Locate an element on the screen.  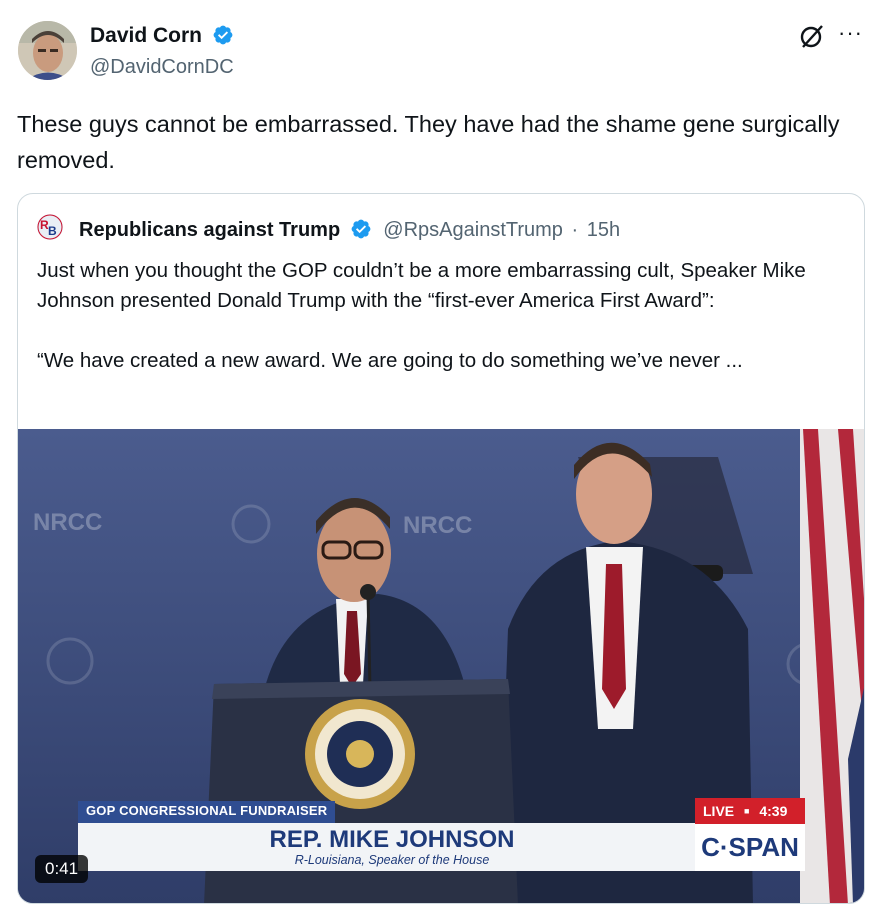
avatar-photo is located at coordinates (47, 50).